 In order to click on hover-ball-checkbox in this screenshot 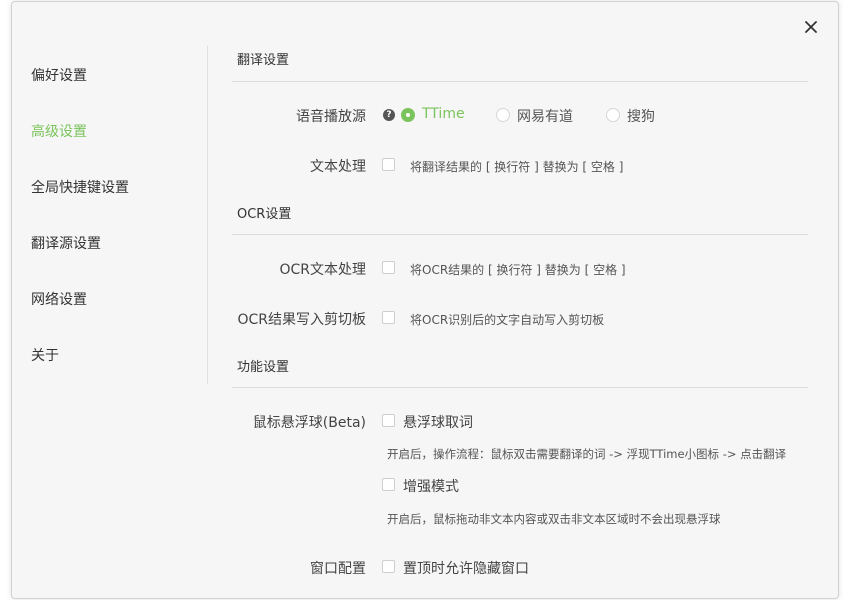, I will do `click(388, 420)`.